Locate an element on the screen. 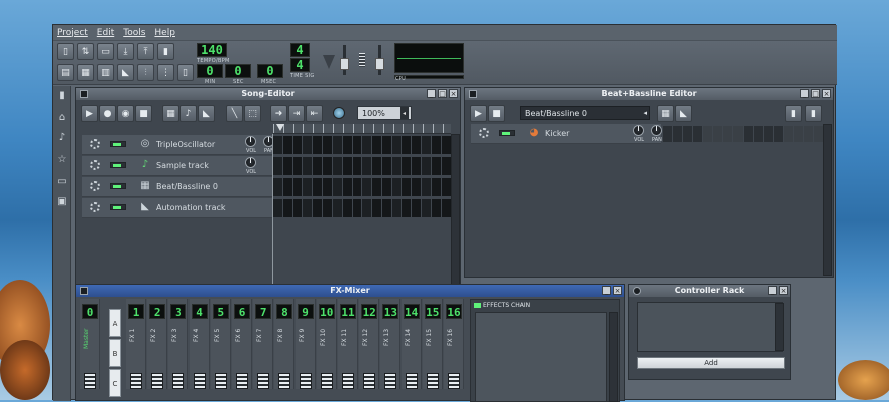  record-button: ● is located at coordinates (107, 113).